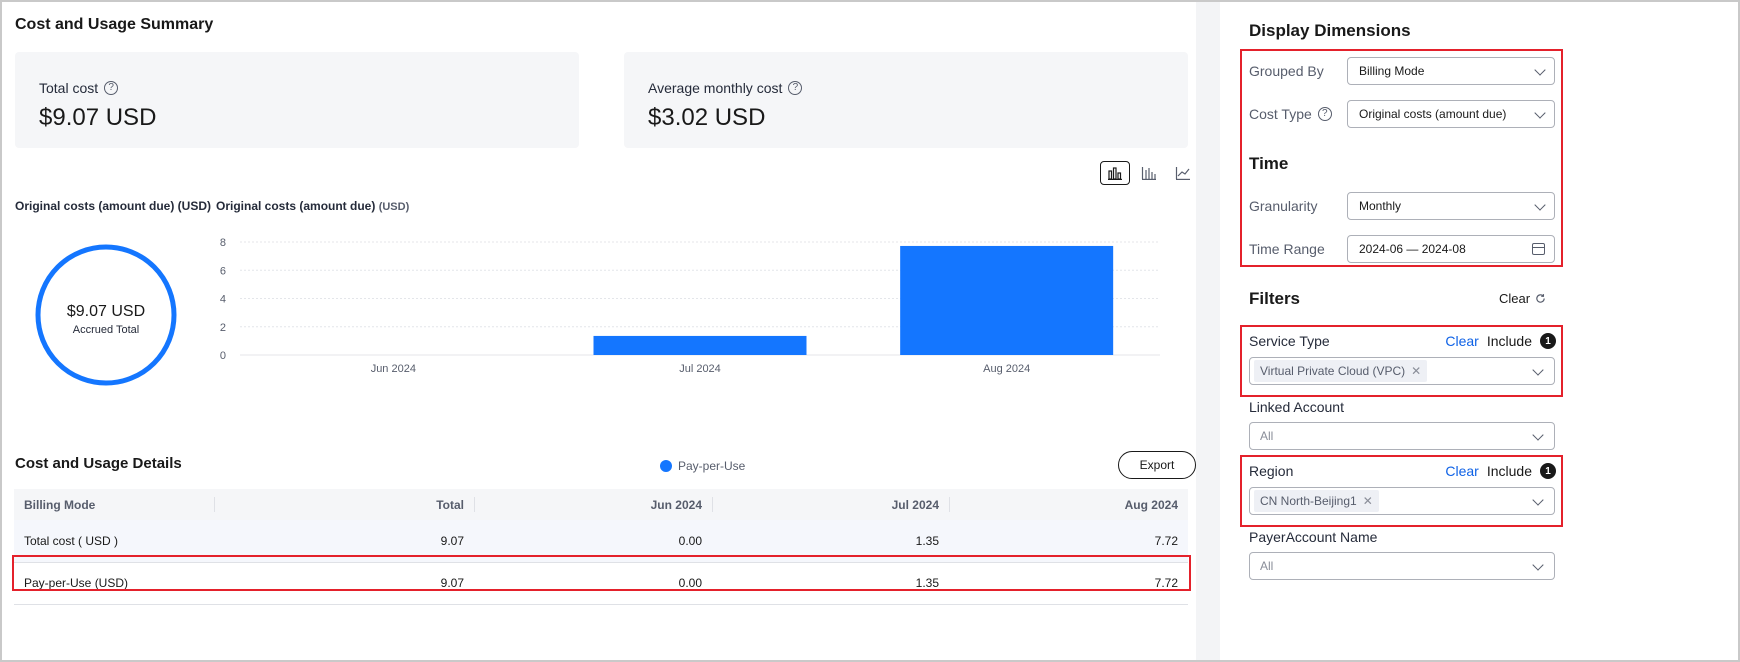  Describe the element at coordinates (1461, 471) in the screenshot. I see `region-clear-link: Clear` at that location.